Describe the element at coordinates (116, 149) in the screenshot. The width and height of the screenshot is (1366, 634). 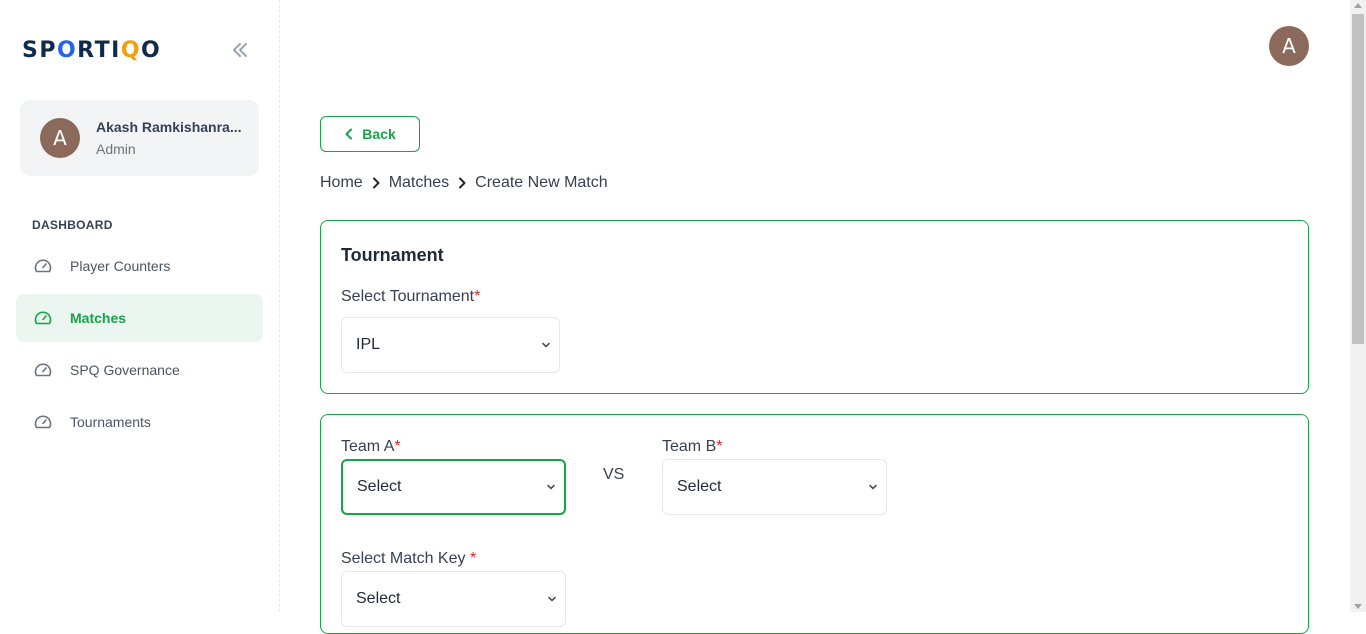
I see `user-role: Admin` at that location.